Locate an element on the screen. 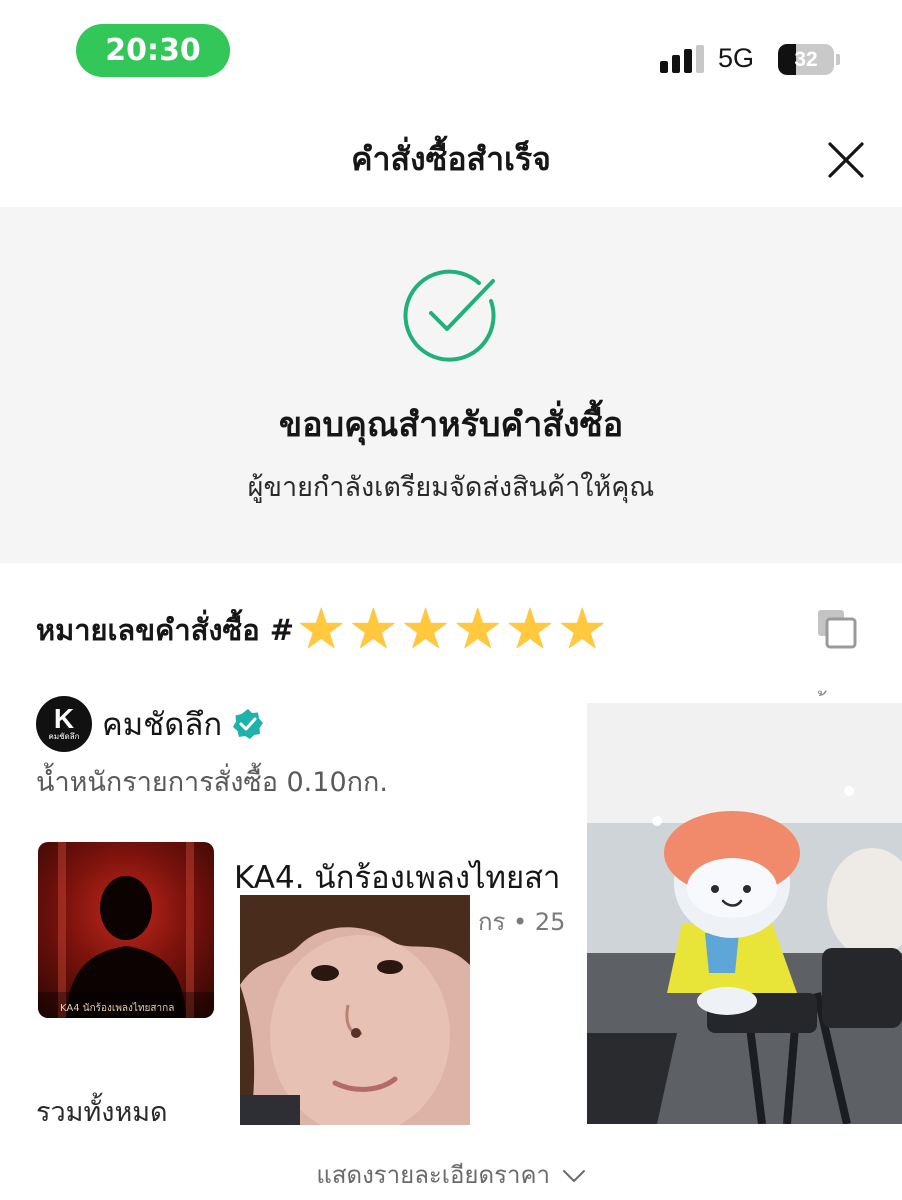 This screenshot has width=902, height=1200. mascot-image is located at coordinates (744, 913).